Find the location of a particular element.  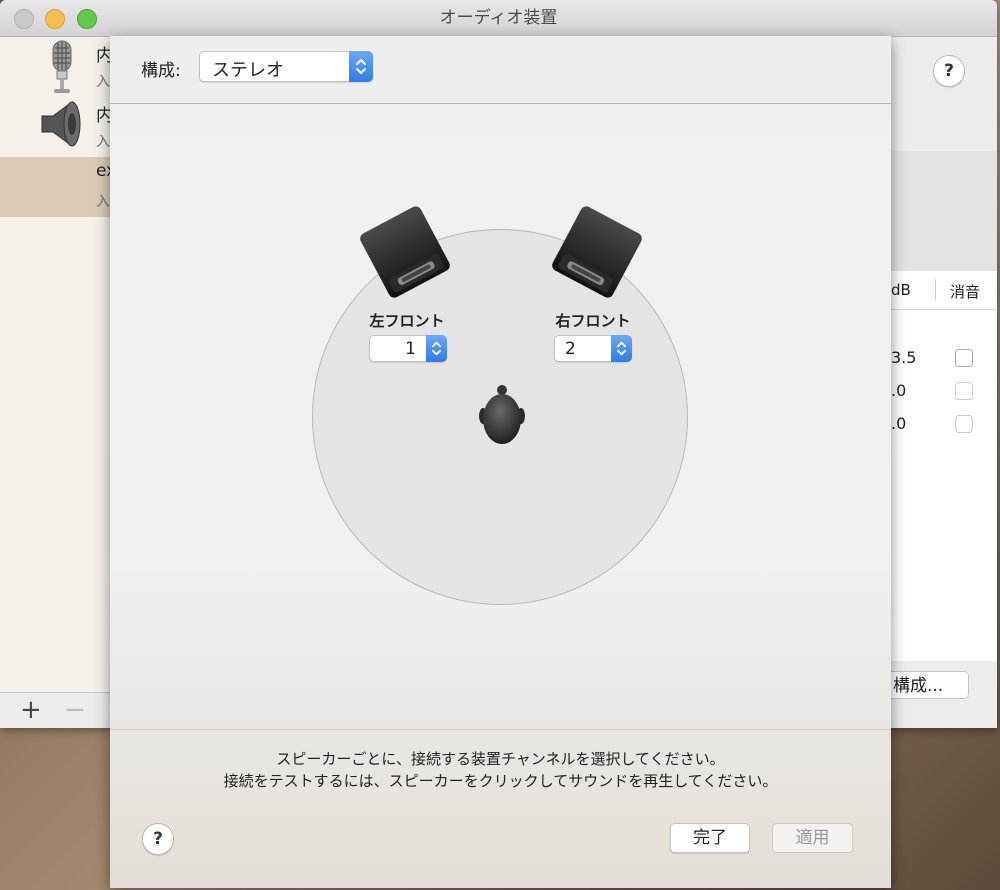

column-db: dB is located at coordinates (901, 290).